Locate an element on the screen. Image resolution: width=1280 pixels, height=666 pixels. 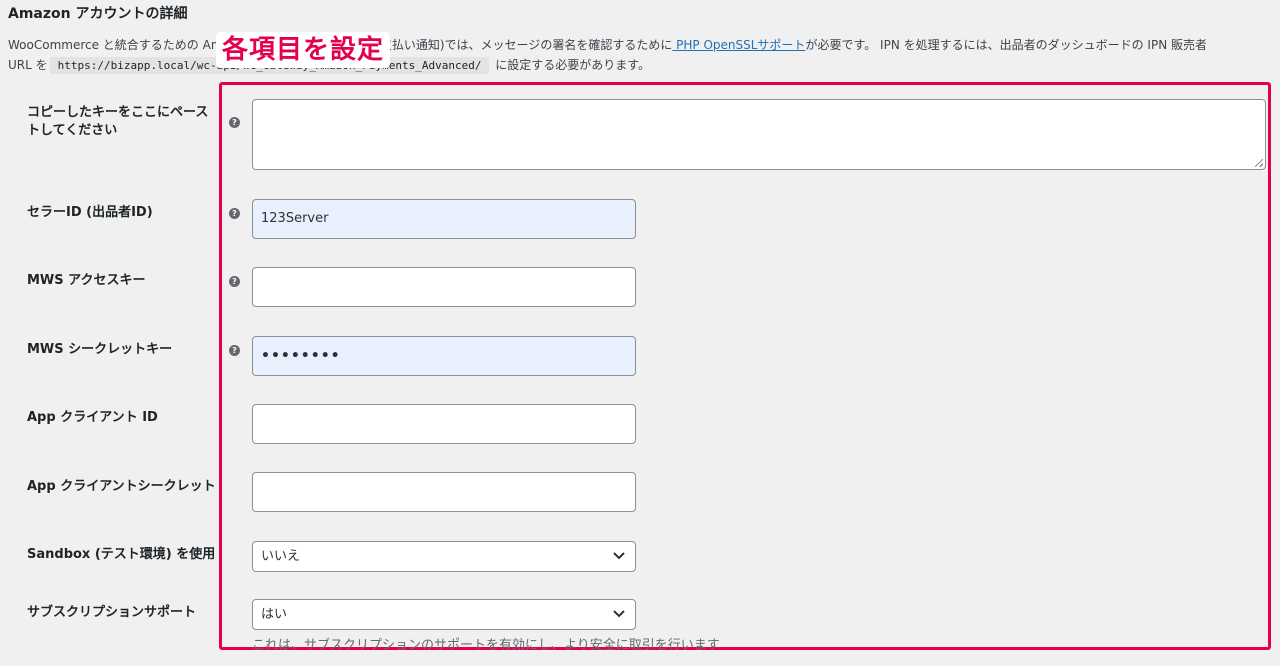
mws-secret-key-input: •••••••• is located at coordinates (444, 356).